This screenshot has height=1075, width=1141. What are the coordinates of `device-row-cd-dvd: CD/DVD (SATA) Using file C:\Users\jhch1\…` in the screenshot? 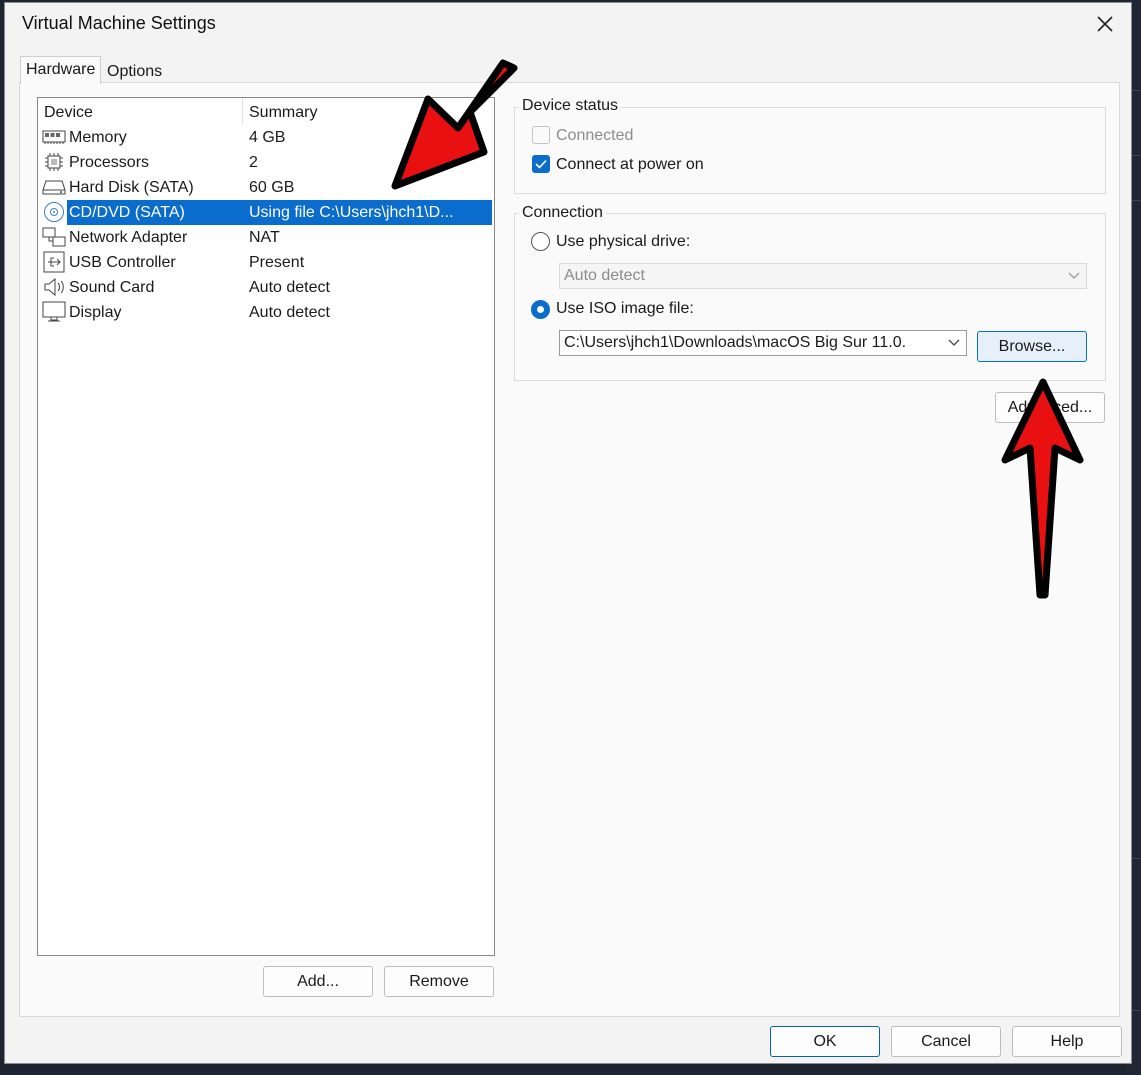 It's located at (266, 212).